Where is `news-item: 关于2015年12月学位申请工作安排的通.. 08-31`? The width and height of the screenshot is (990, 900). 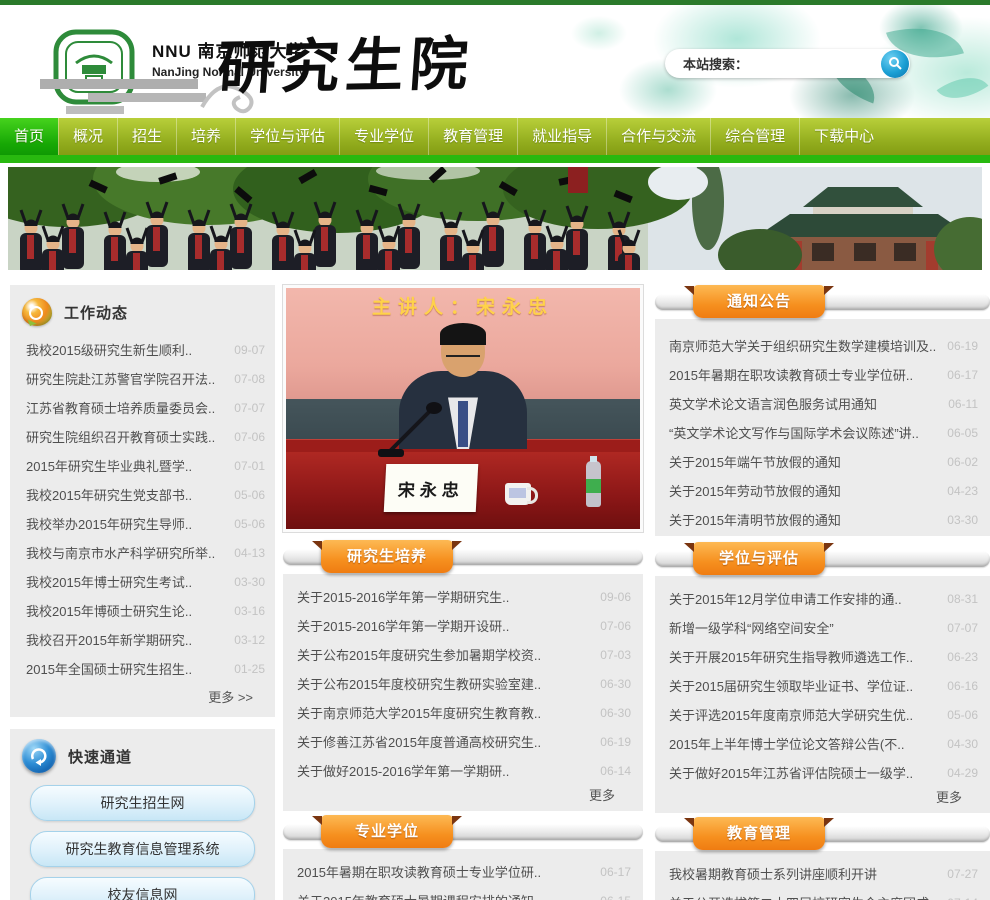
news-item: 关于2015年12月学位申请工作安排的通.. 08-31 is located at coordinates (822, 598).